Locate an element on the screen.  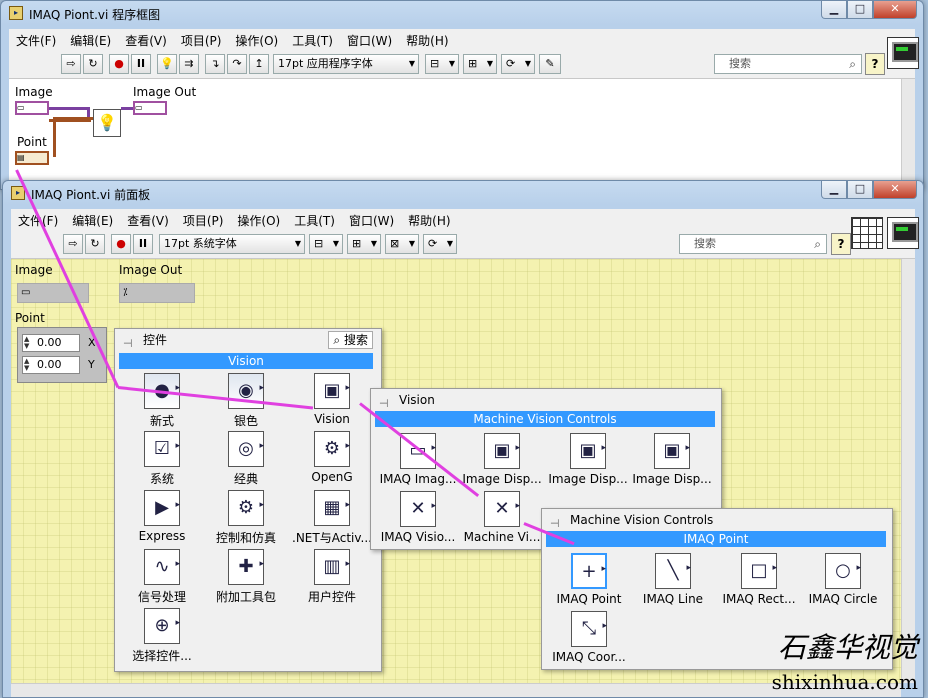
palette-item-openg: ⚙ OpenG is located at coordinates (332, 456).